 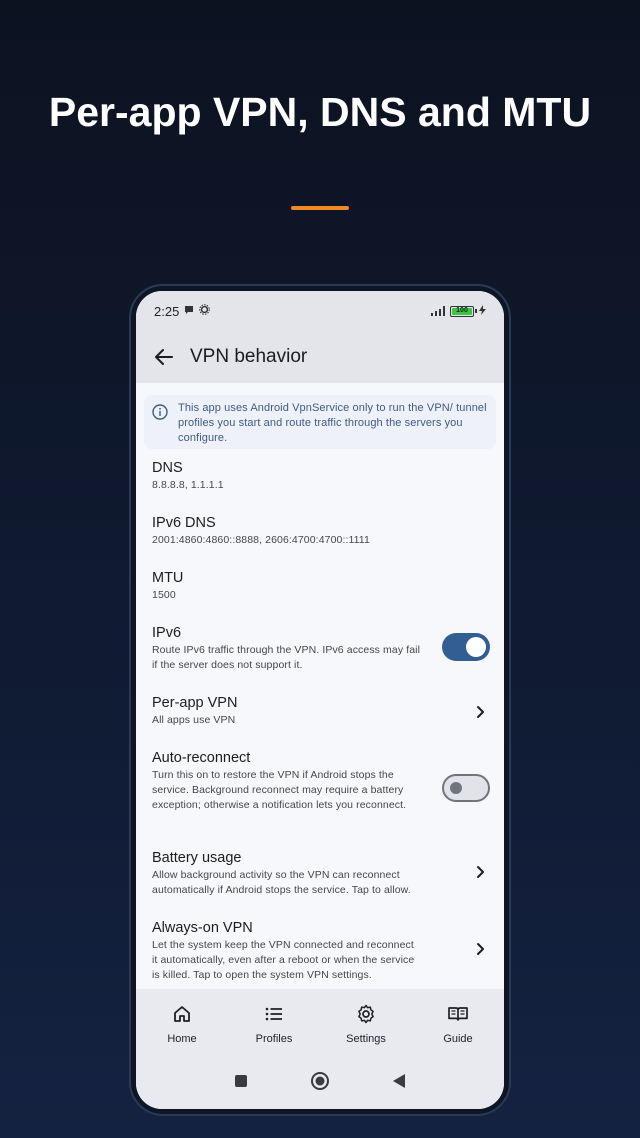 I want to click on page-title: VPN behavior, so click(x=249, y=356).